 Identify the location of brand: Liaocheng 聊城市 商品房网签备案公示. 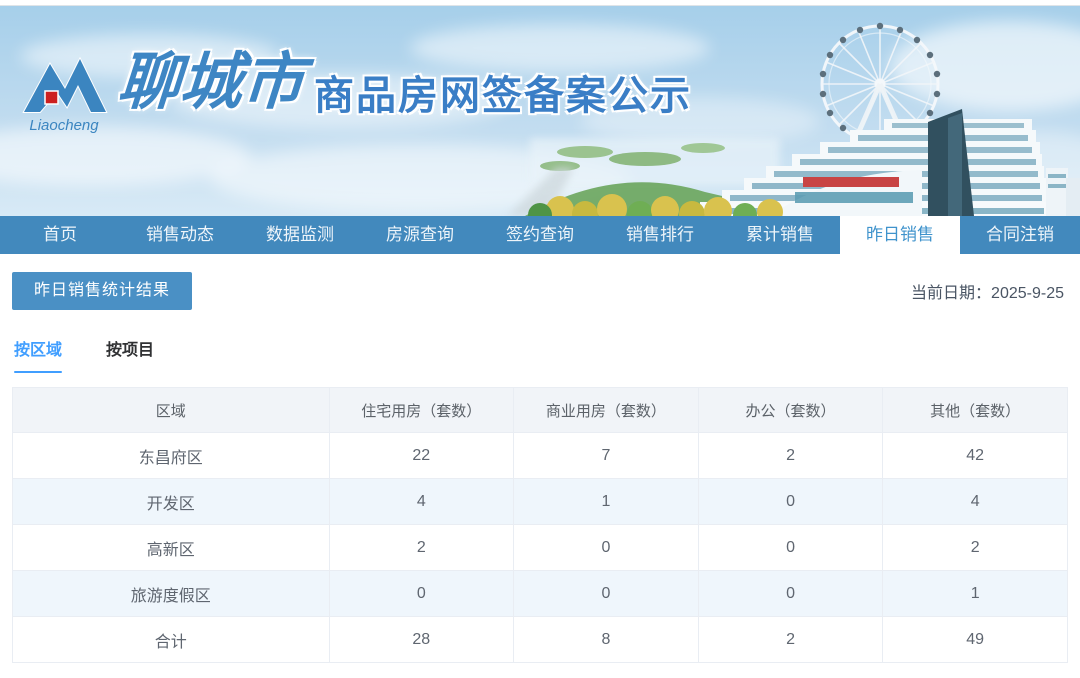
(356, 94).